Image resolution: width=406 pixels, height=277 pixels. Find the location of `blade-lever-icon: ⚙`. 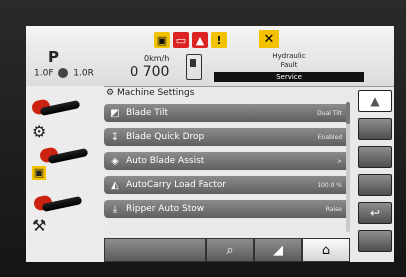

blade-lever-icon: ⚙ is located at coordinates (39, 131).